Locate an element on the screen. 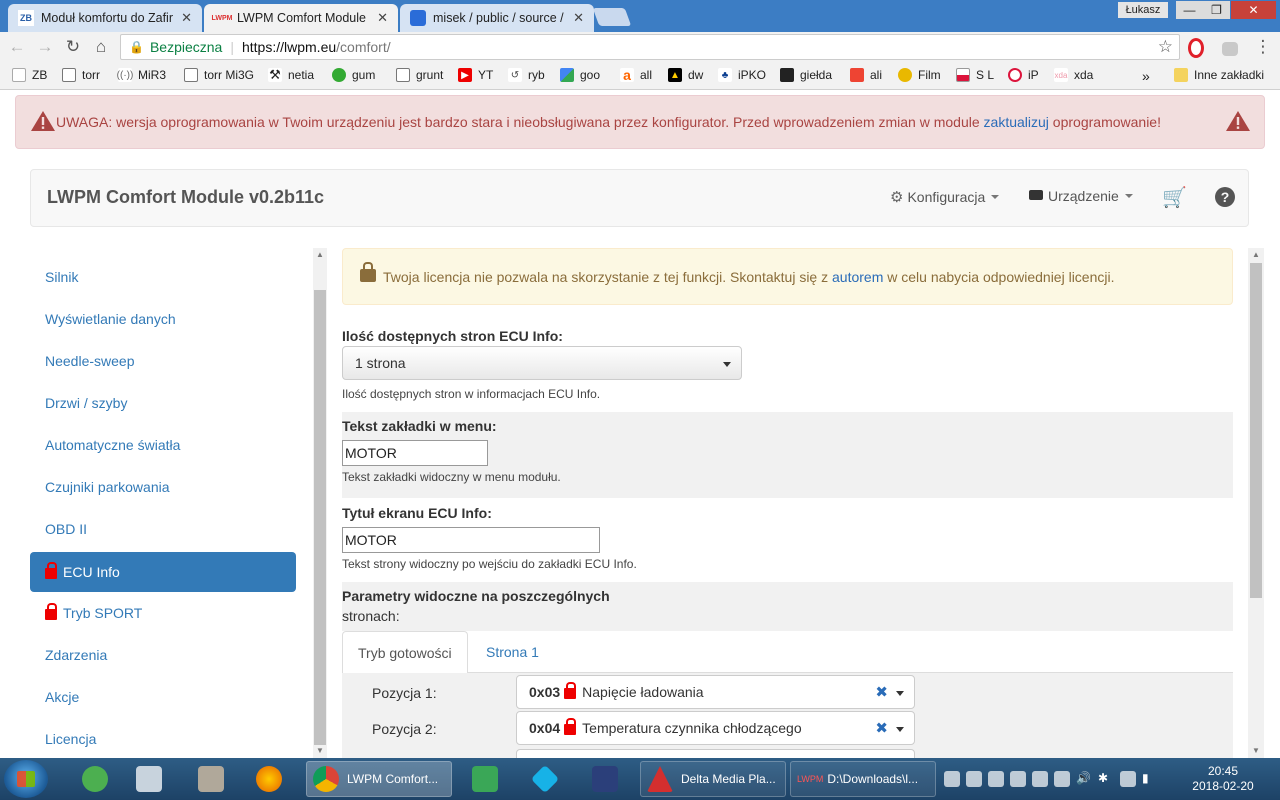  volume-icon: 🔊 is located at coordinates (1084, 779).